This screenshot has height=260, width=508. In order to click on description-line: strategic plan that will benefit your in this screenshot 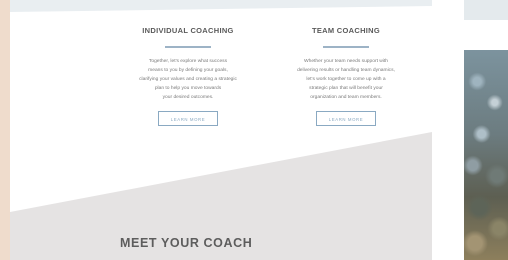, I will do `click(346, 88)`.